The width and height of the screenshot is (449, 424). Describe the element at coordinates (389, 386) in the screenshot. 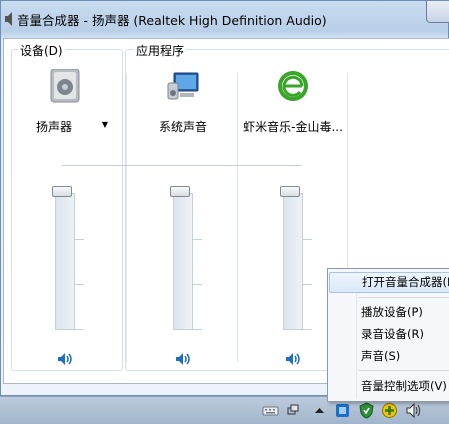

I see `menu-item-volume-control-options: 音量控制选项(V)` at that location.